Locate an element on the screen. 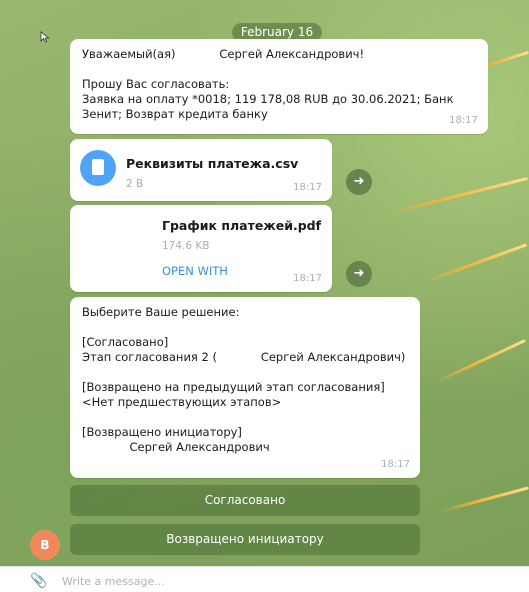 The image size is (529, 592). return-to-initiator-button: Возвращено инициатору is located at coordinates (245, 539).